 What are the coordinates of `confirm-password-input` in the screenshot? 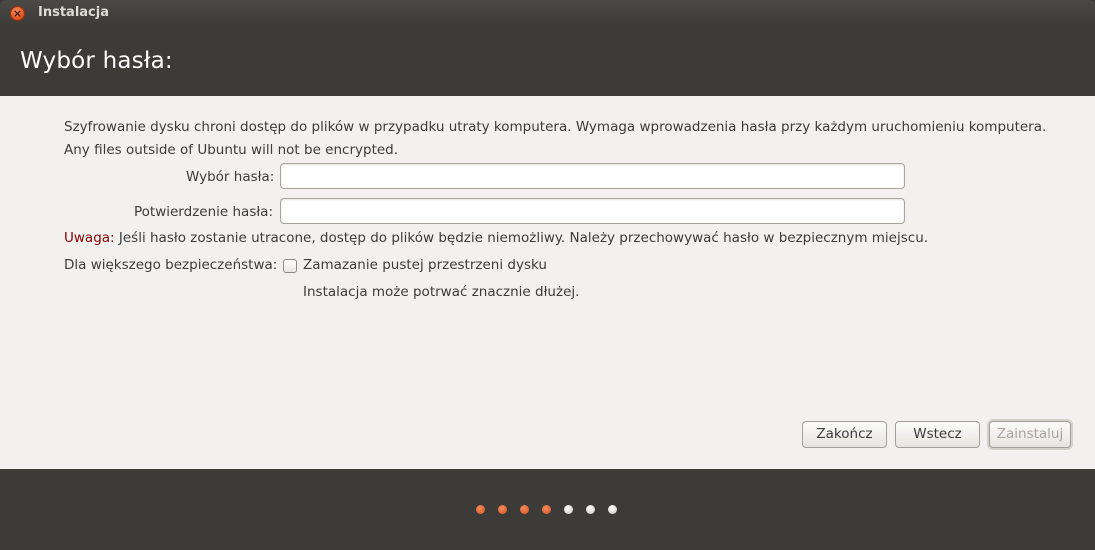 It's located at (592, 211).